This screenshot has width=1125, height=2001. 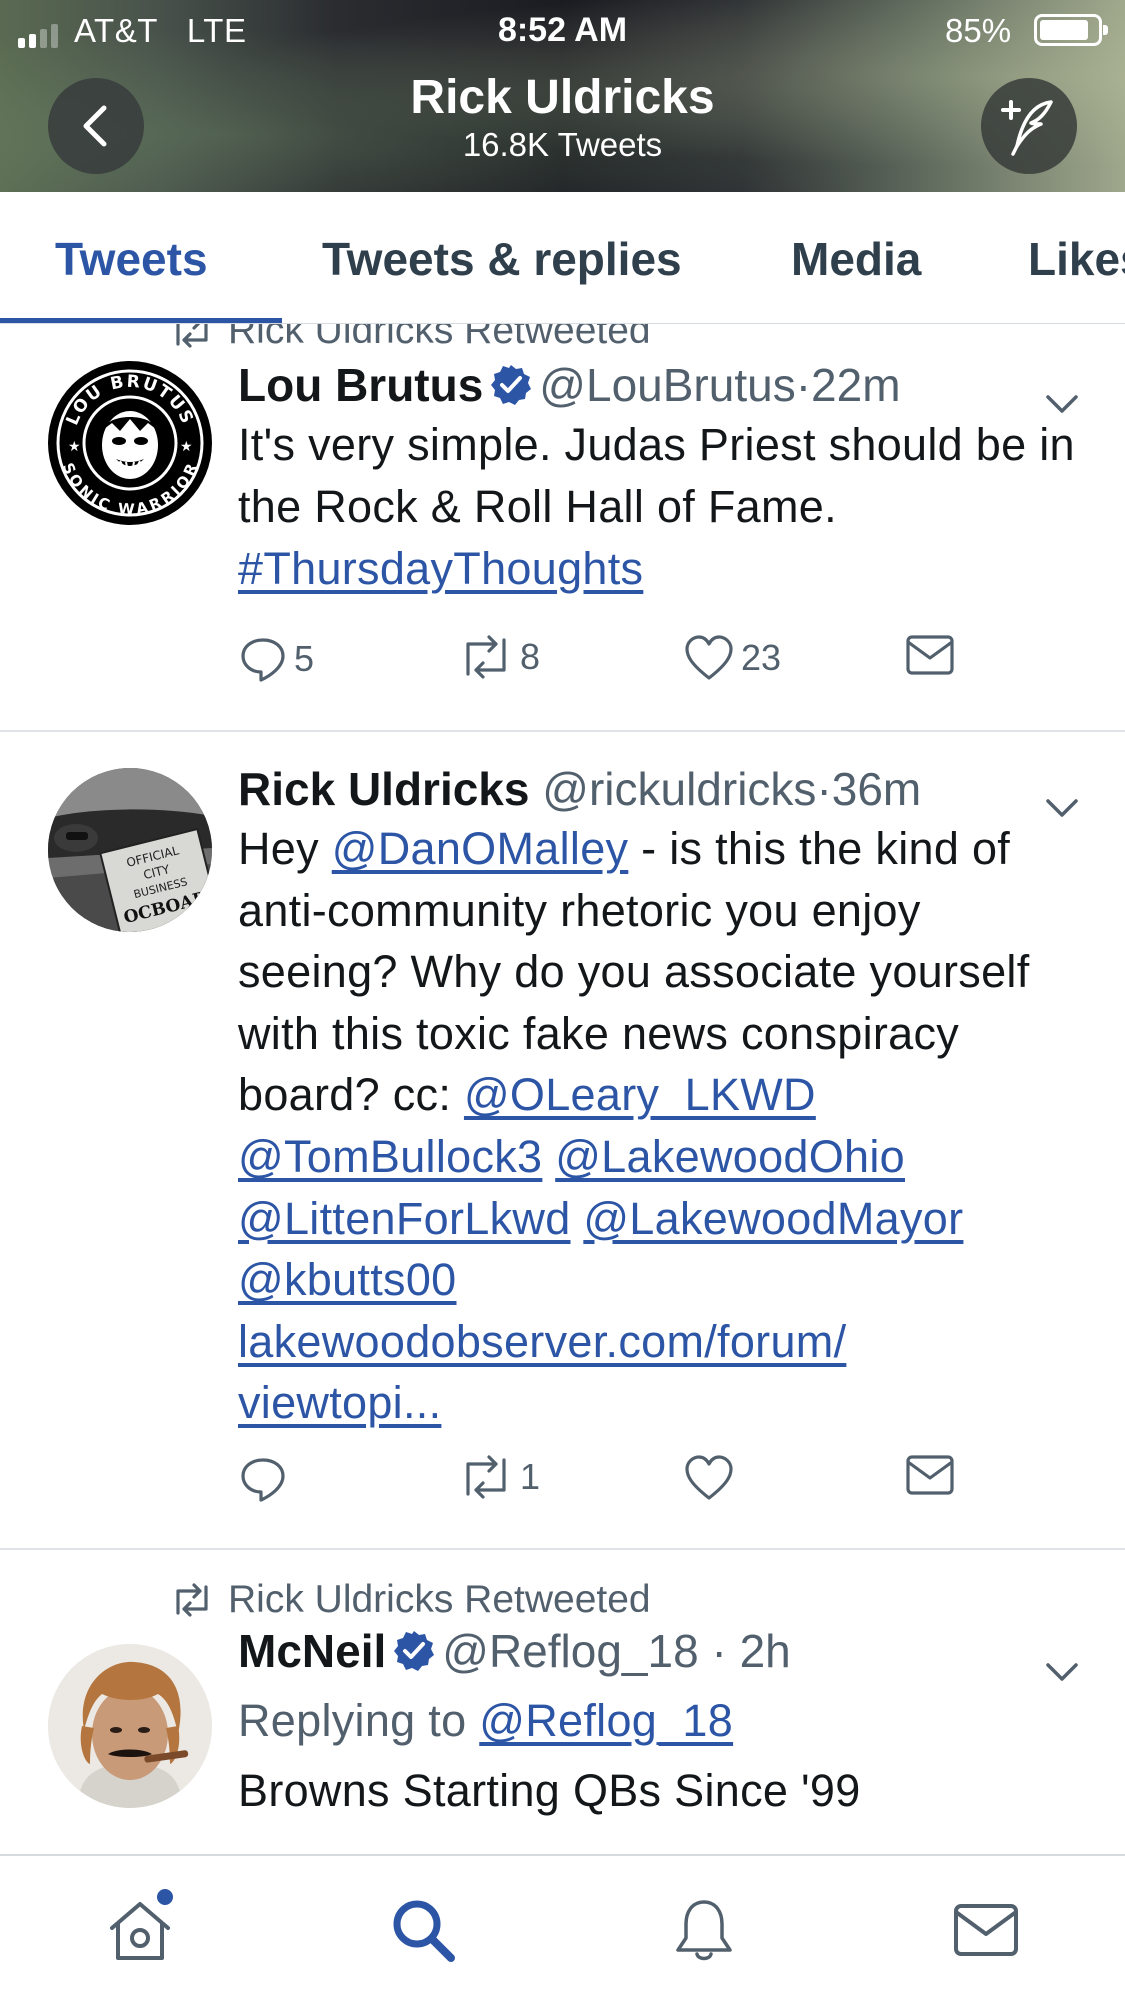 I want to click on retweet-button: 8, so click(x=499, y=657).